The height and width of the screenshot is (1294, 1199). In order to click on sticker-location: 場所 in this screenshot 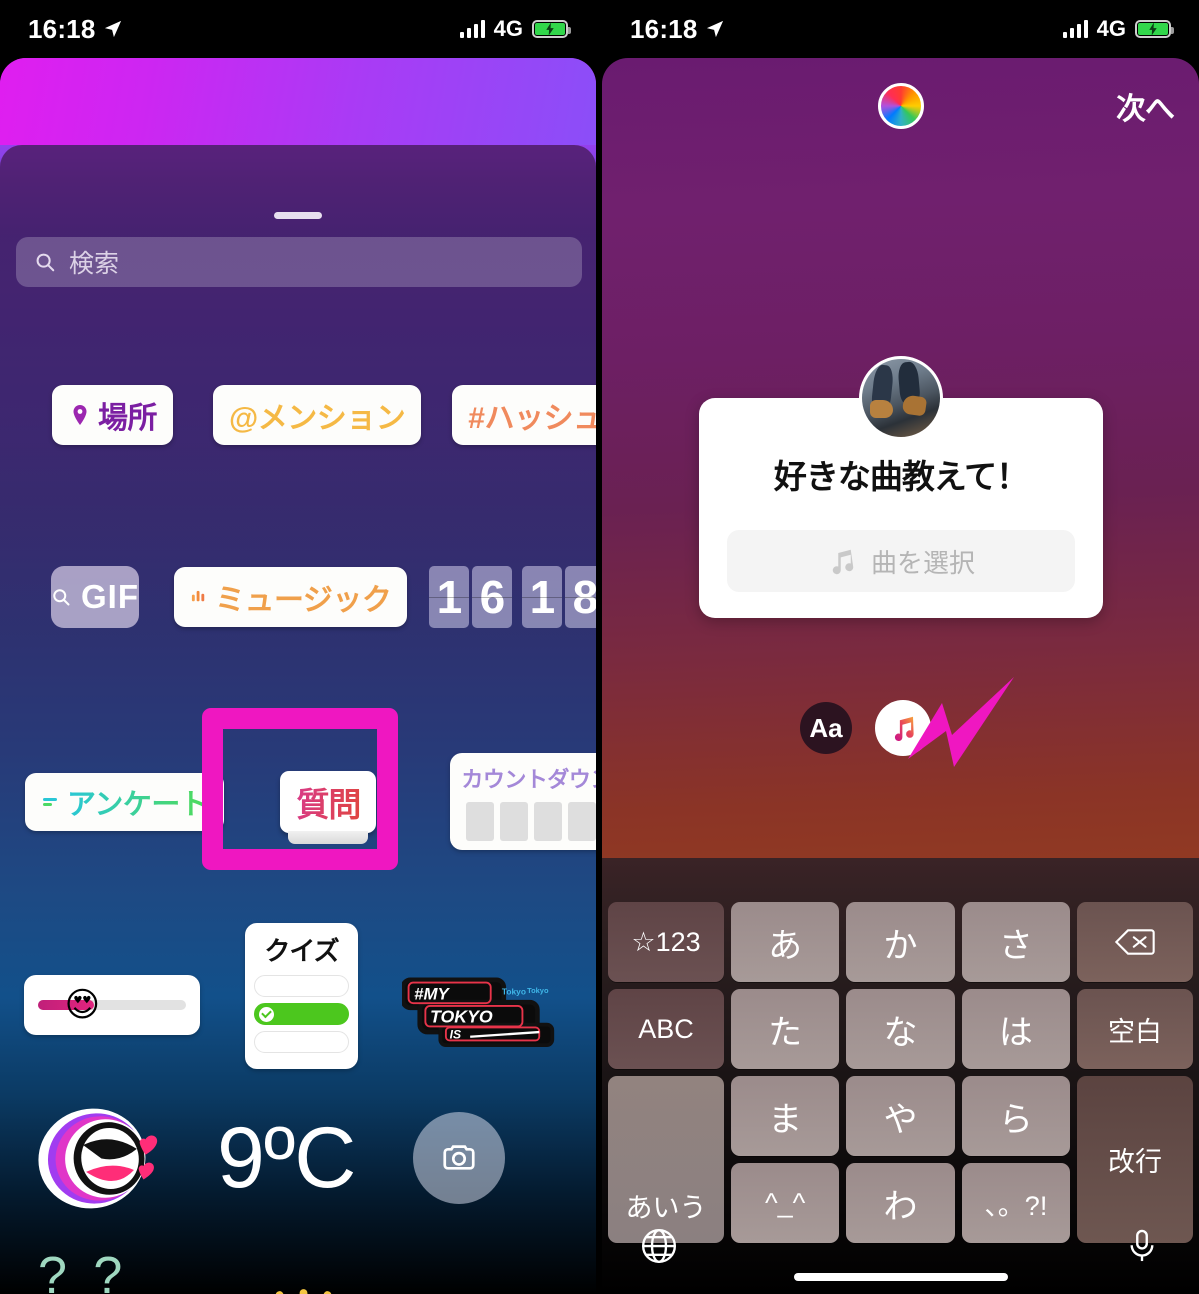, I will do `click(112, 415)`.